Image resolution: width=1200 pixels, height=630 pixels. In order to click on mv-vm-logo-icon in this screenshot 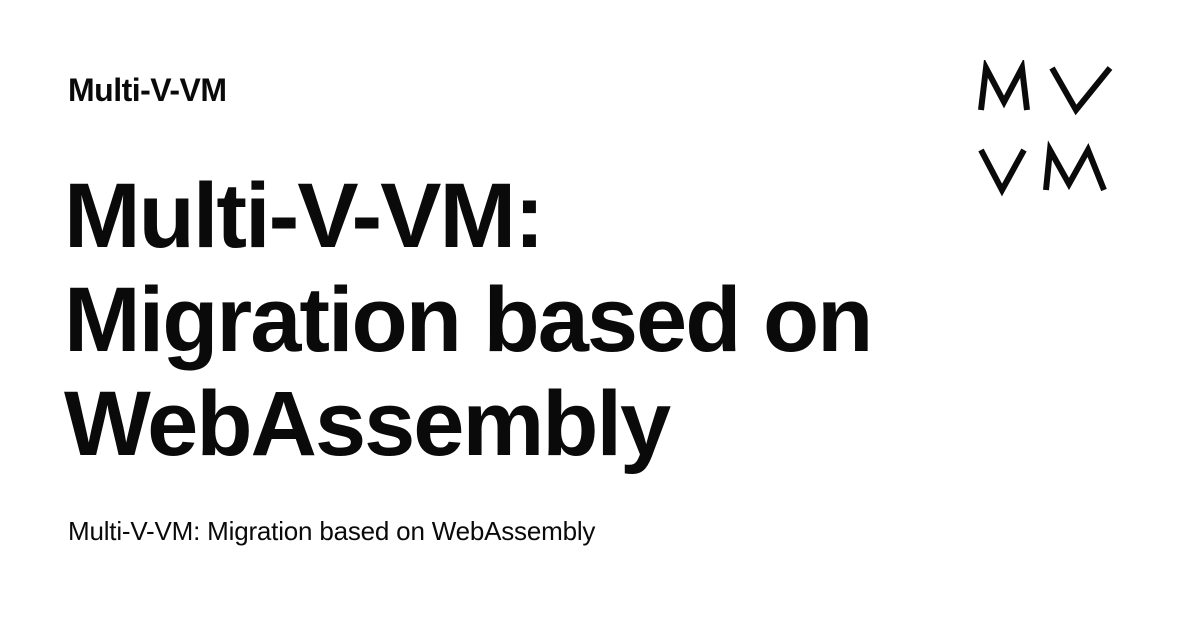, I will do `click(1045, 128)`.